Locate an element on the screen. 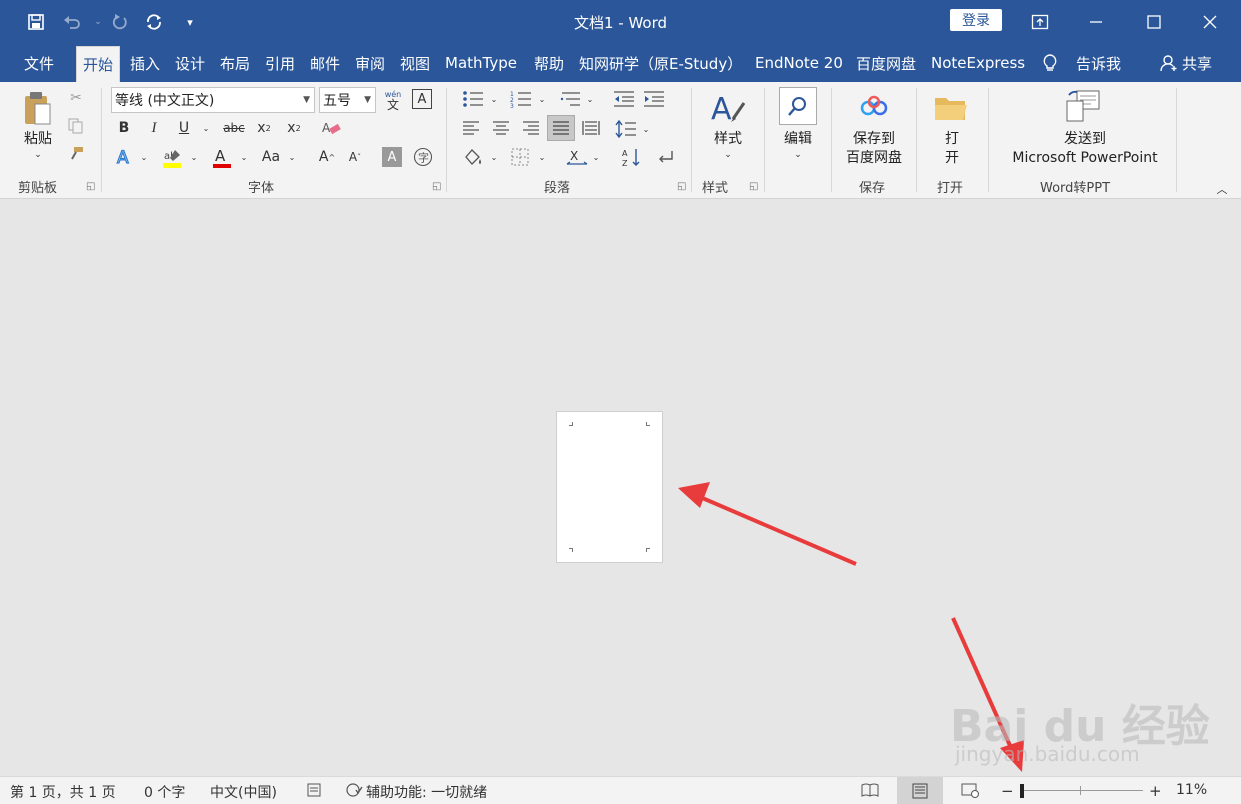 This screenshot has height=804, width=1241. line-spacing-icon is located at coordinates (626, 129).